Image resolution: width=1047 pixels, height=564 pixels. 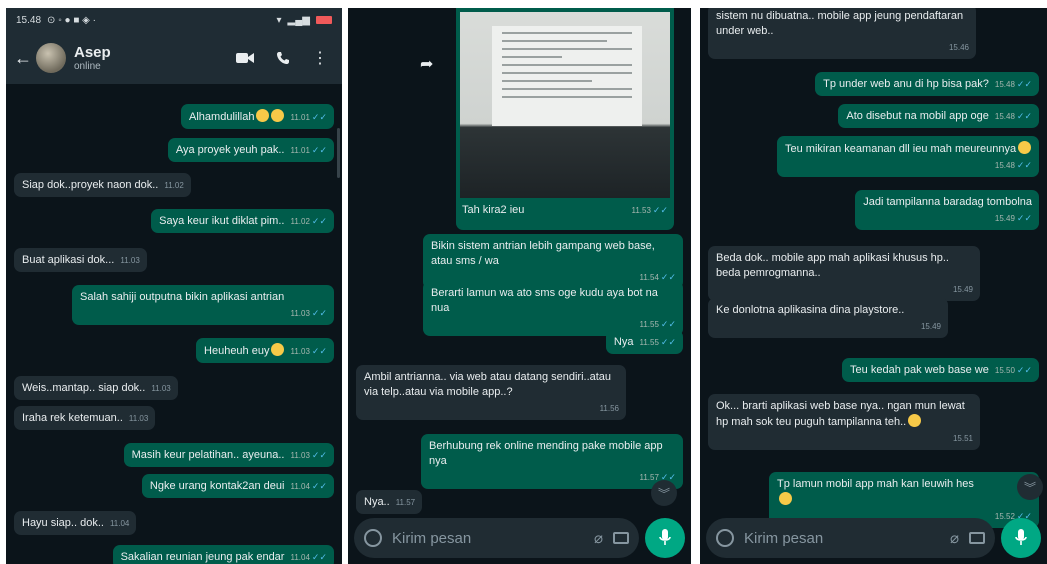 I want to click on status-time: 15.48, so click(x=29, y=20).